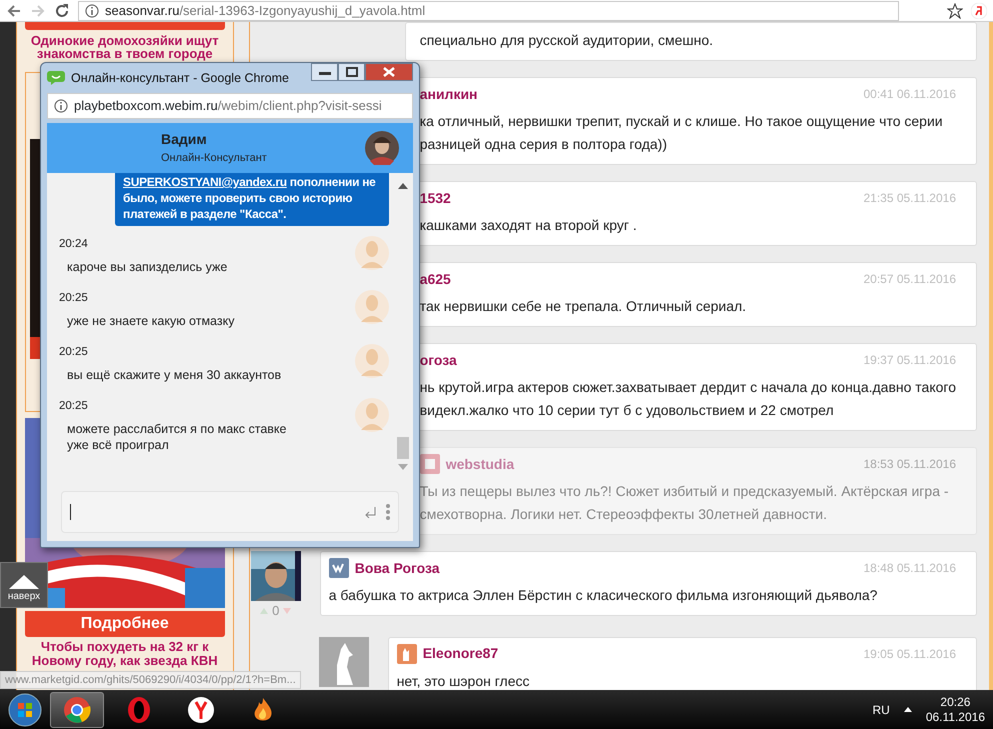  I want to click on scroll-top-button: наверх, so click(24, 585).